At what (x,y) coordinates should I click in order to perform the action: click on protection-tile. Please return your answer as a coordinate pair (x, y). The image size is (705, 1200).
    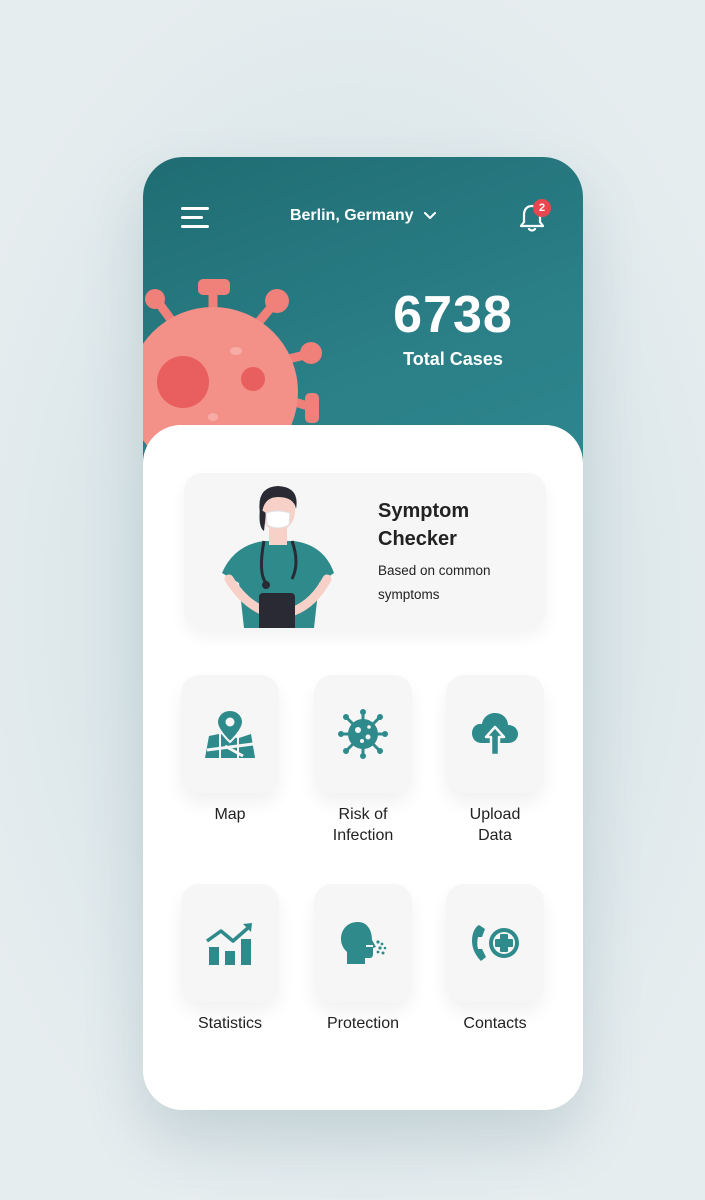
    Looking at the image, I should click on (363, 943).